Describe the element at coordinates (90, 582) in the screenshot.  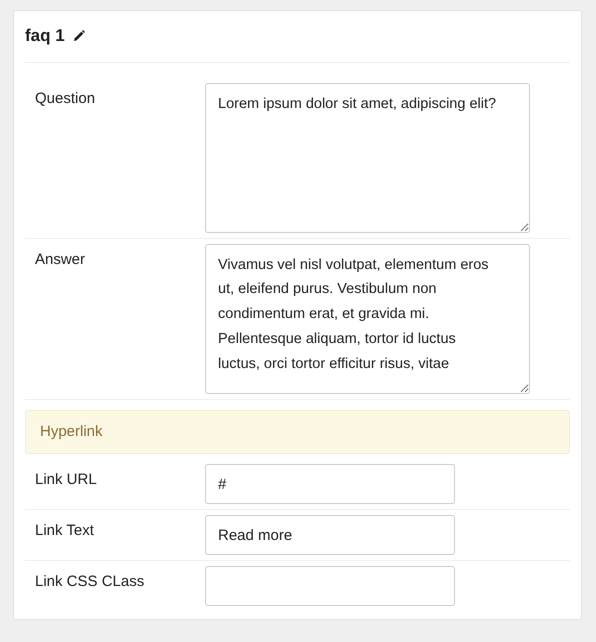
I see `field-label: Link CSS CLass` at that location.